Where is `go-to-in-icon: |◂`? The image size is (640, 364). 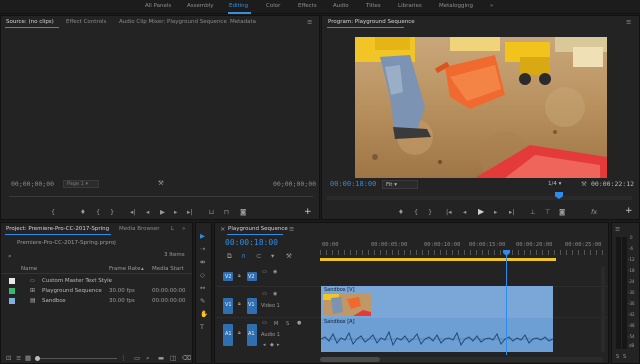 go-to-in-icon: |◂ is located at coordinates (448, 212).